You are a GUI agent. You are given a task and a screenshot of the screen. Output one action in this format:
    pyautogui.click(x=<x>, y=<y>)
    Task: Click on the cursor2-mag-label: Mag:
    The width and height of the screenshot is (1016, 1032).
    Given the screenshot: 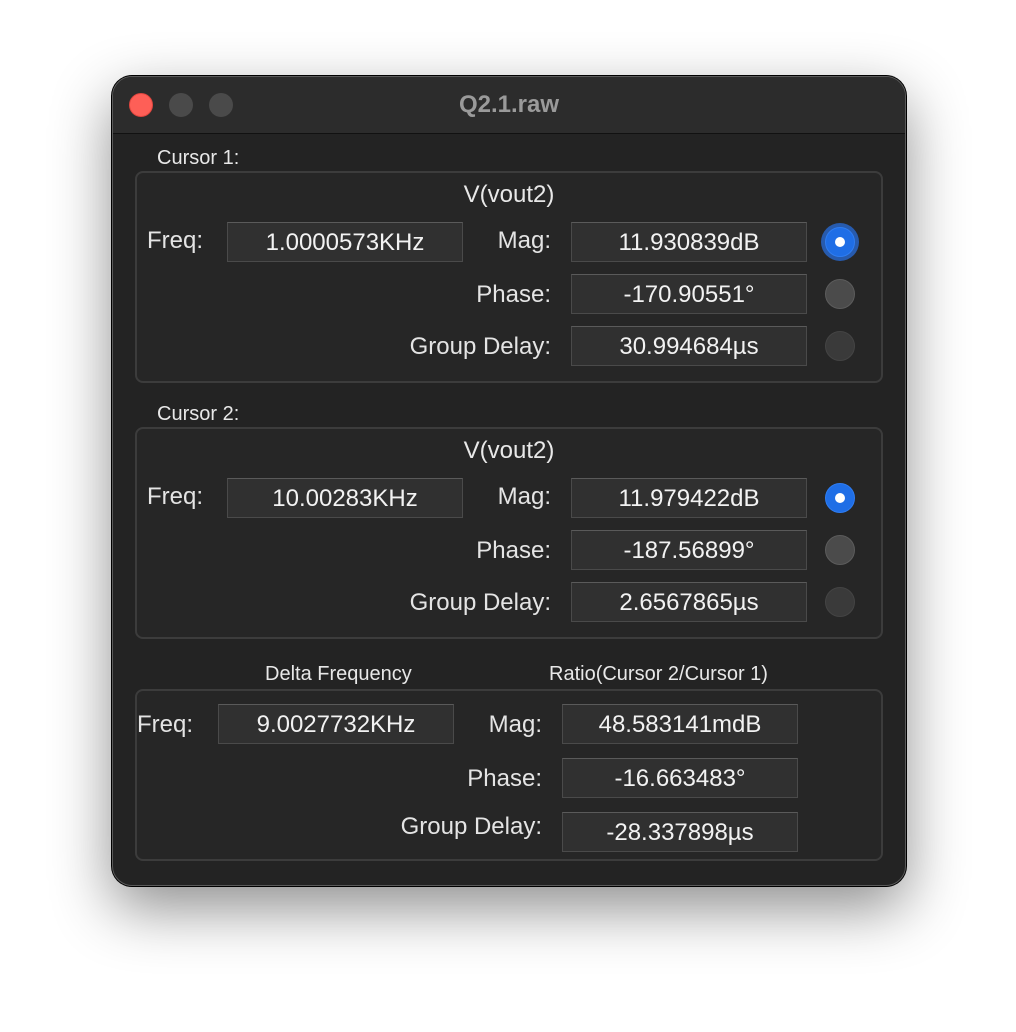 What is the action you would take?
    pyautogui.click(x=524, y=496)
    